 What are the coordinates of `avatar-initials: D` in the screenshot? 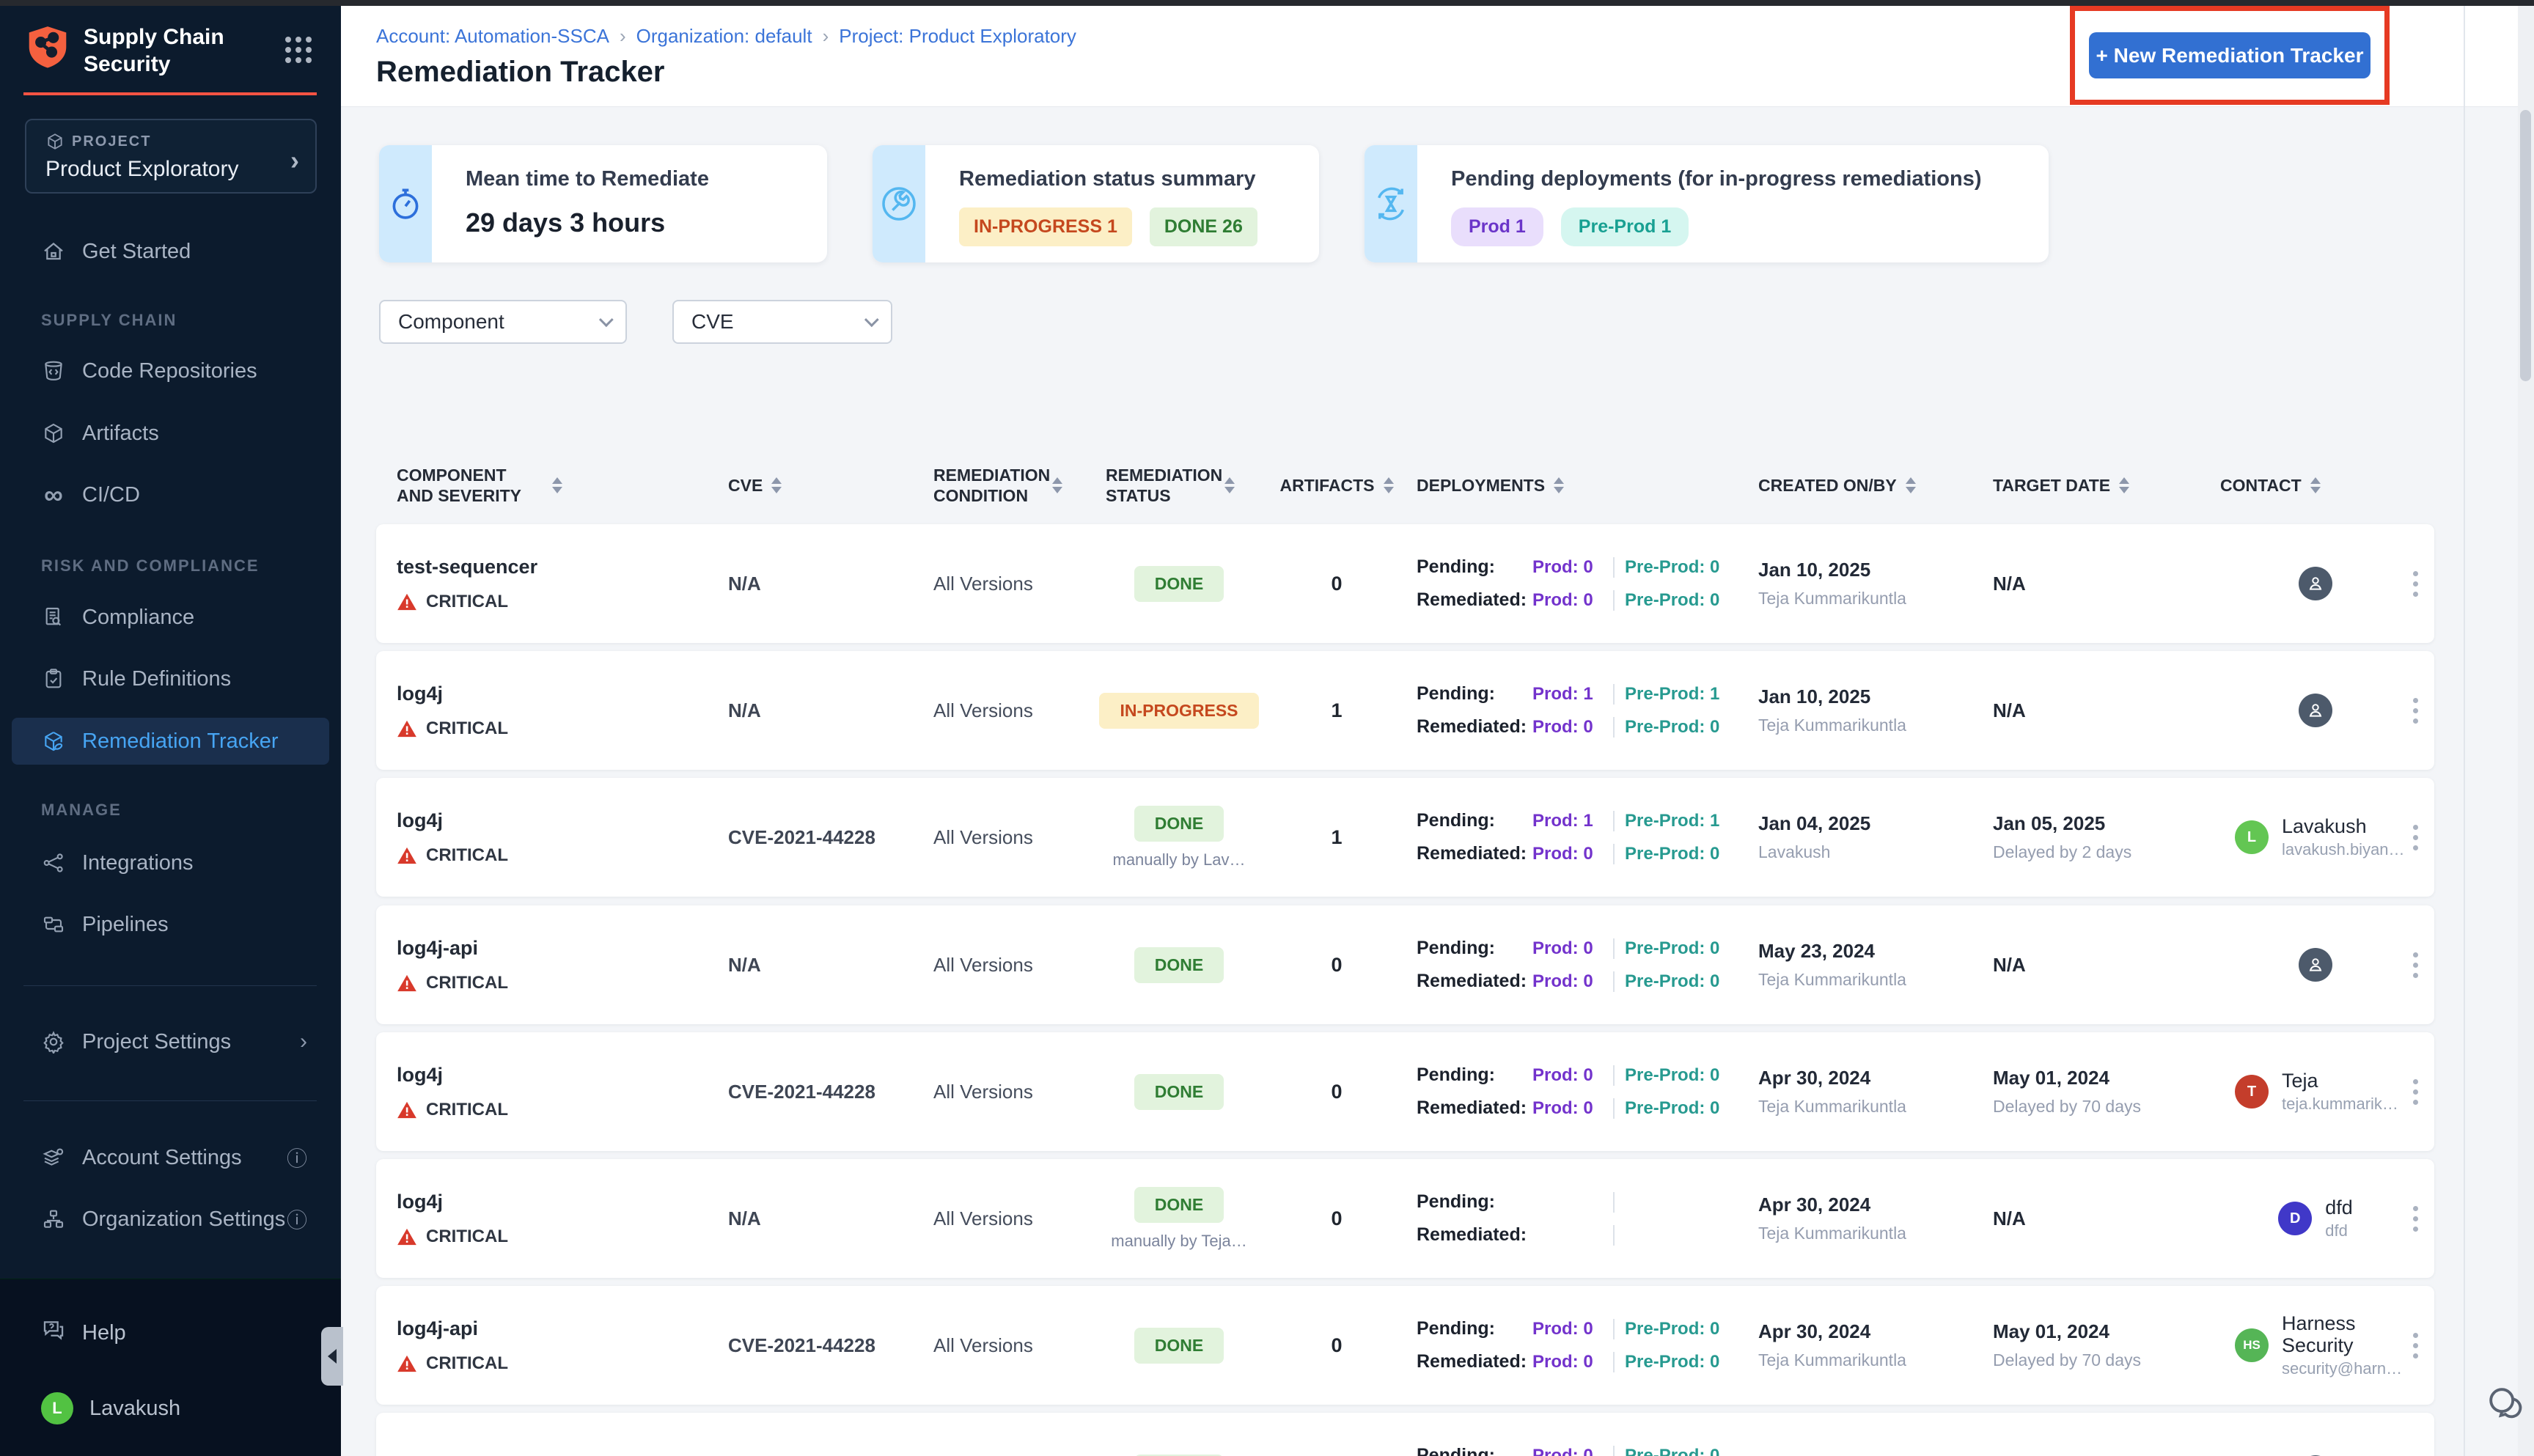 It's located at (2295, 1218).